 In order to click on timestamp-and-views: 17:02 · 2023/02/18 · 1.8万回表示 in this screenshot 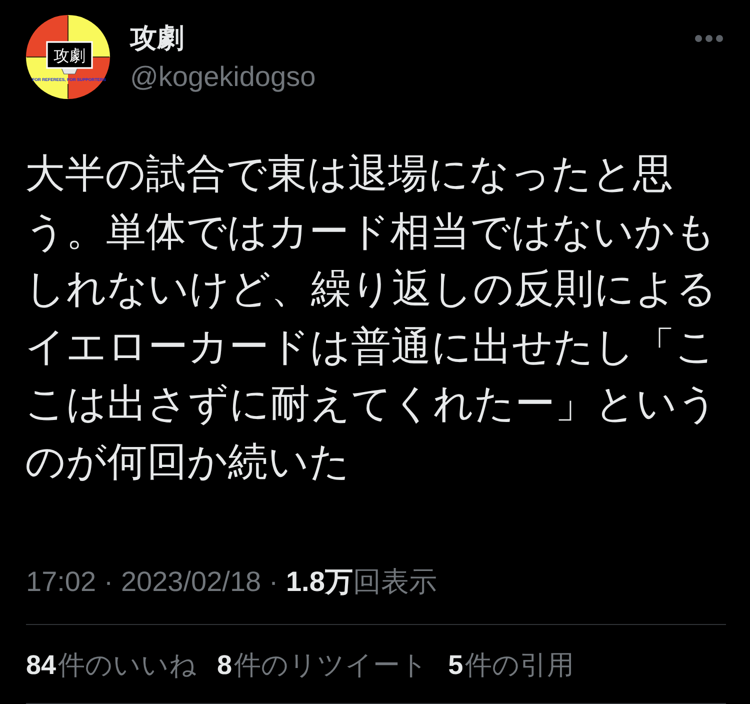, I will do `click(232, 582)`.